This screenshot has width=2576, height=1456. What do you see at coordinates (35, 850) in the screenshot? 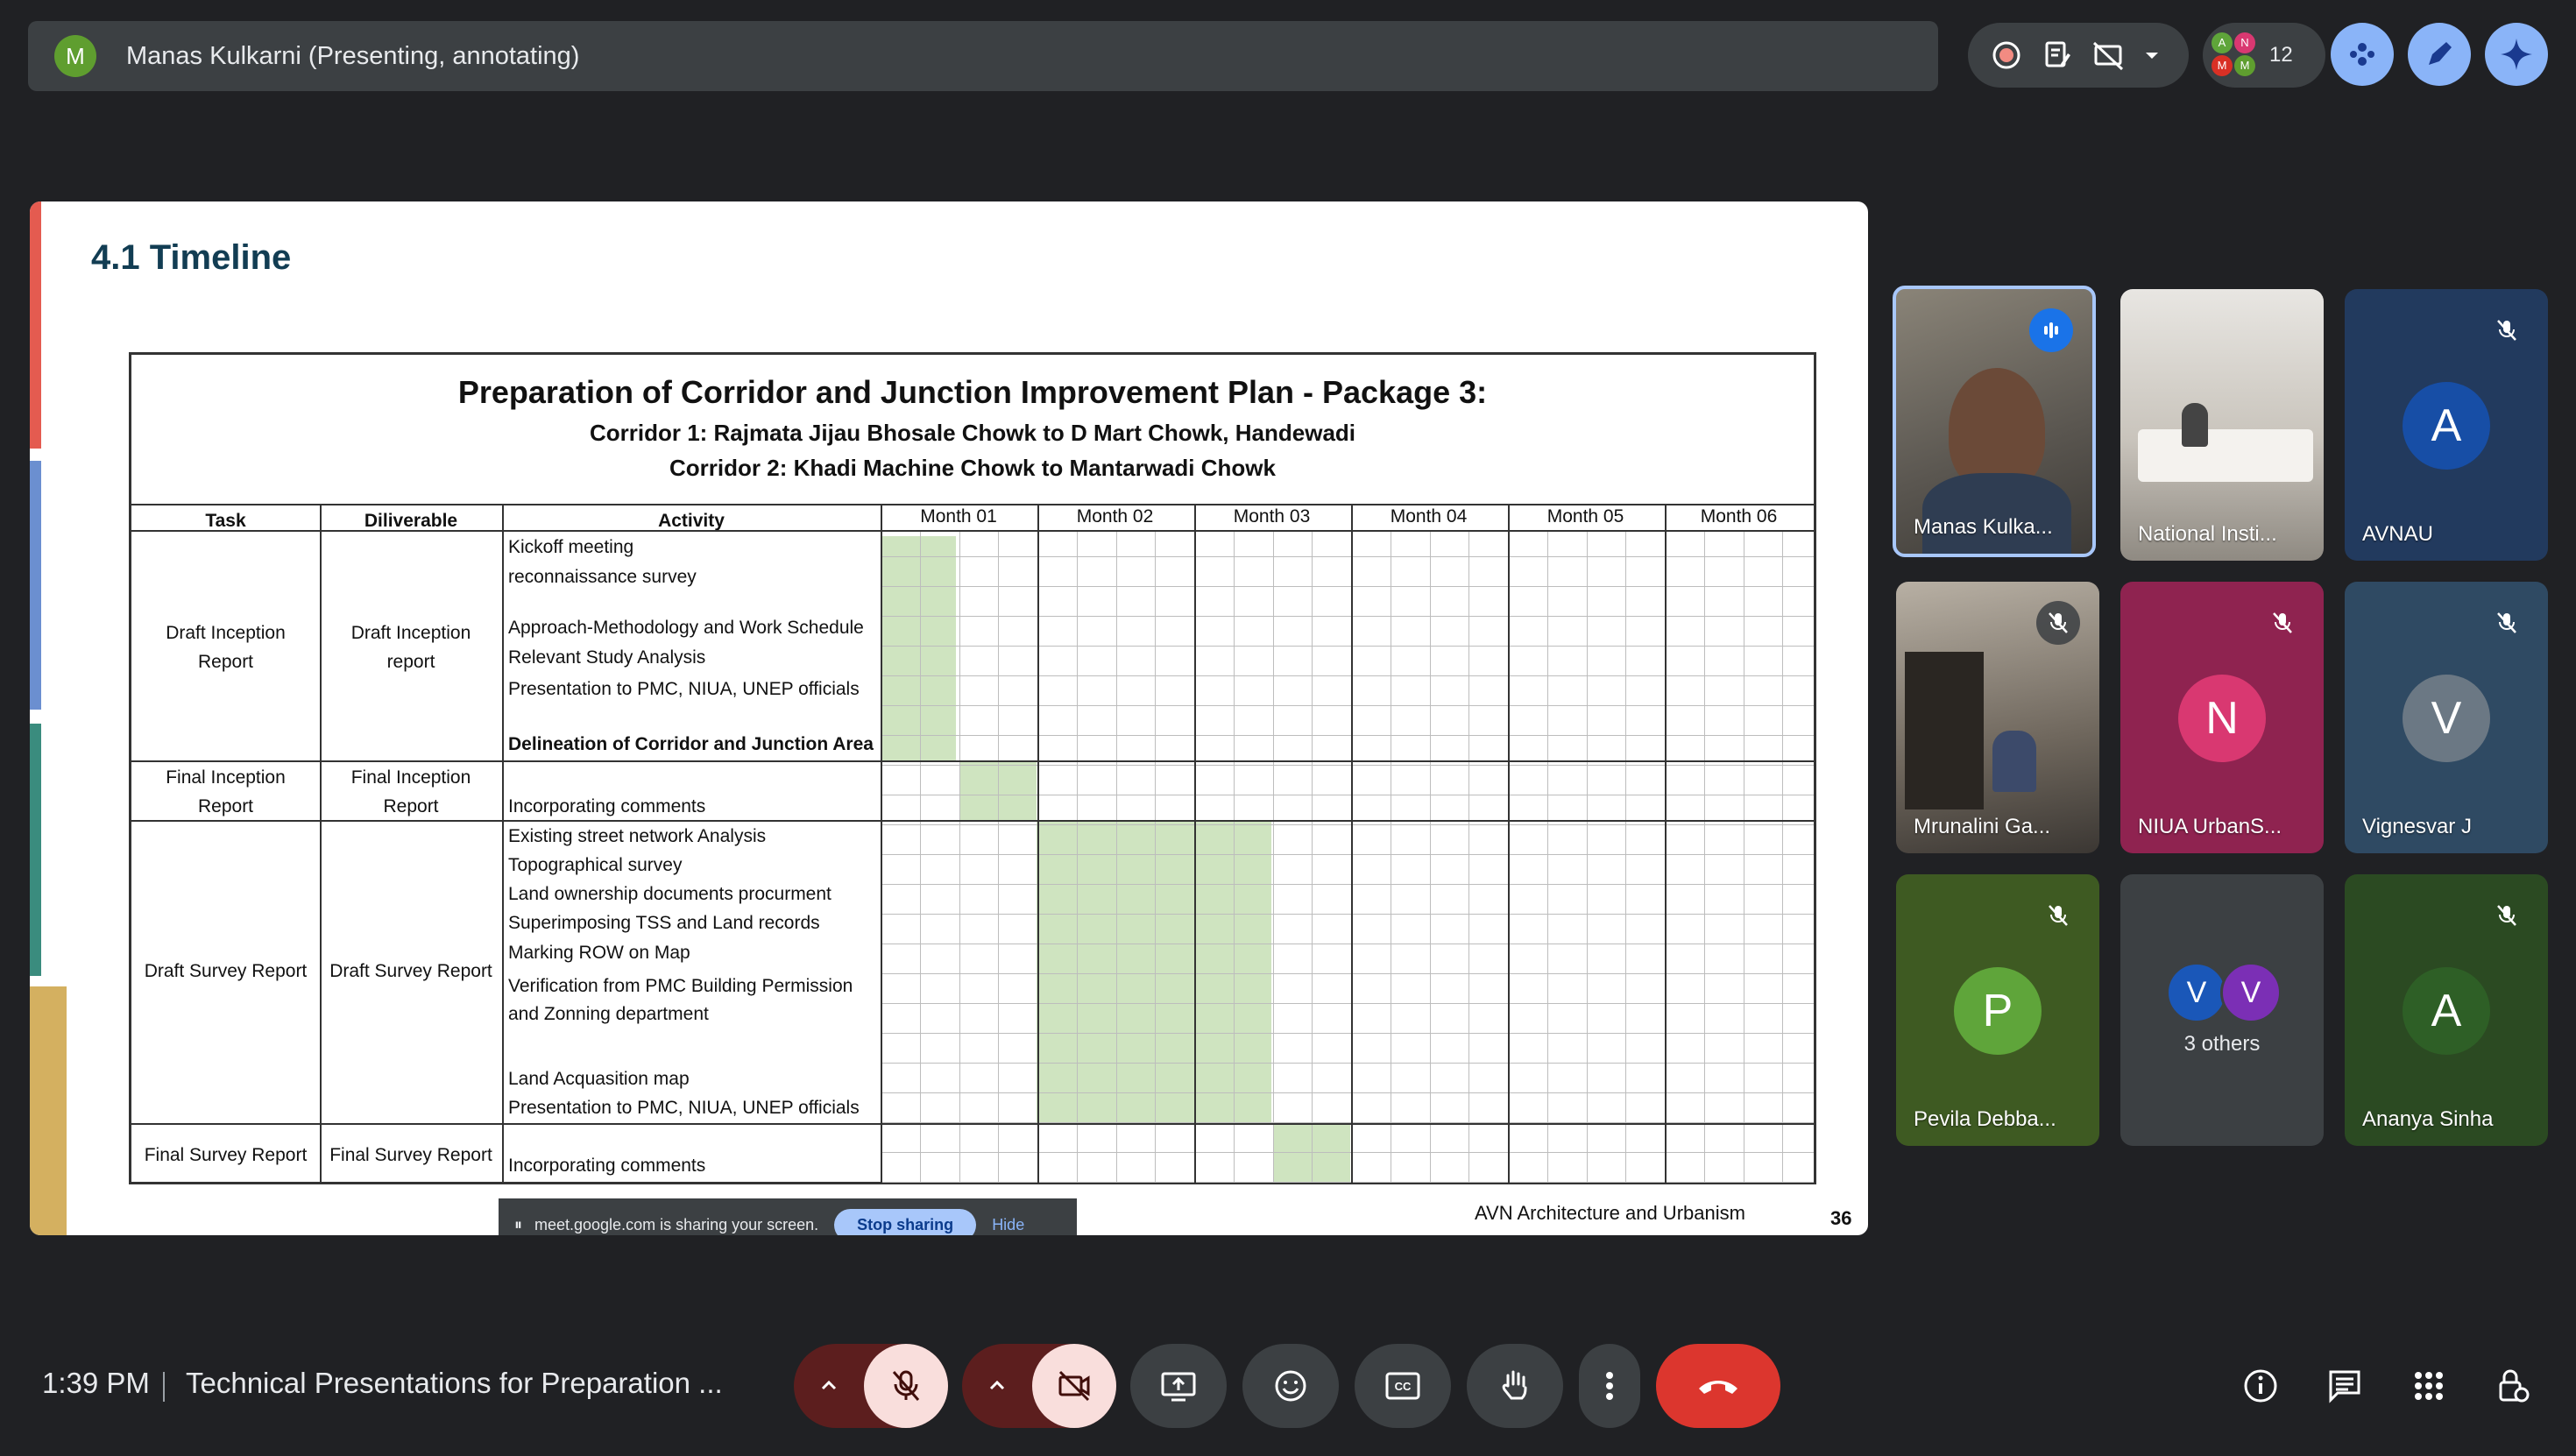
I see `slide-stripe-teal` at bounding box center [35, 850].